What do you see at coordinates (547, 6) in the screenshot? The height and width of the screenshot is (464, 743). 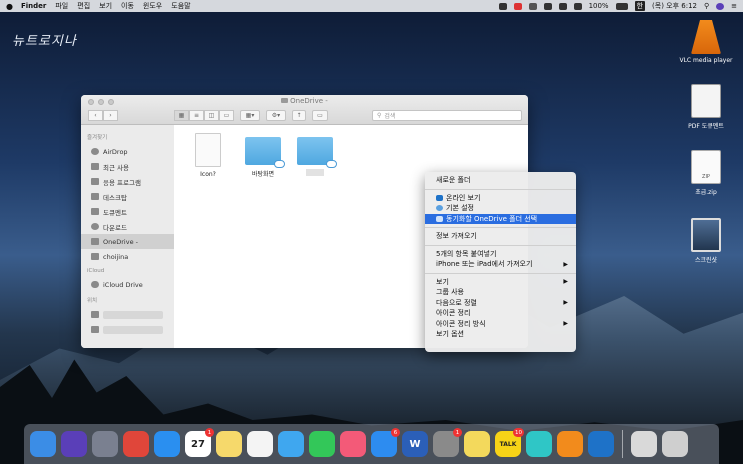 I see `tool-status-icon` at bounding box center [547, 6].